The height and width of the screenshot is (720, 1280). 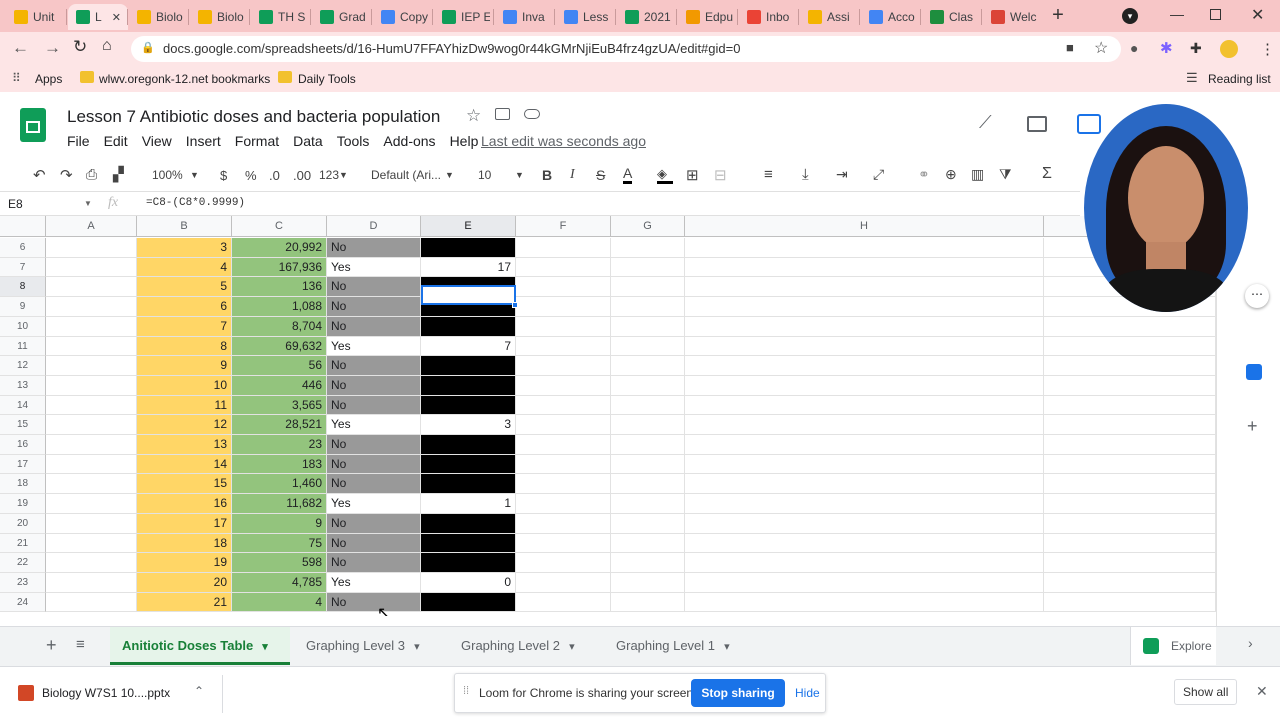 I want to click on cell-b: 21, so click(x=184, y=602).